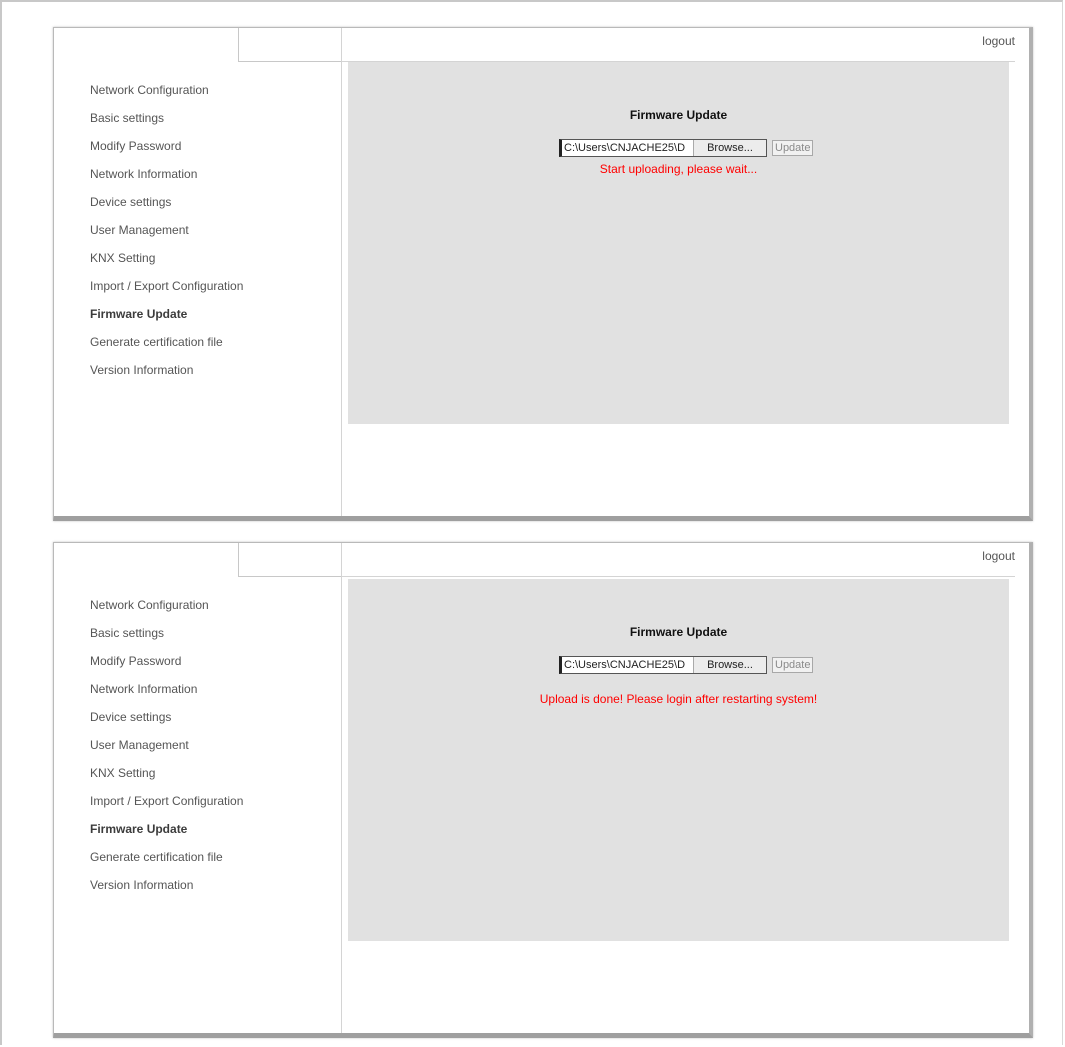 The image size is (1065, 1047). Describe the element at coordinates (678, 576) in the screenshot. I see `header-divider` at that location.